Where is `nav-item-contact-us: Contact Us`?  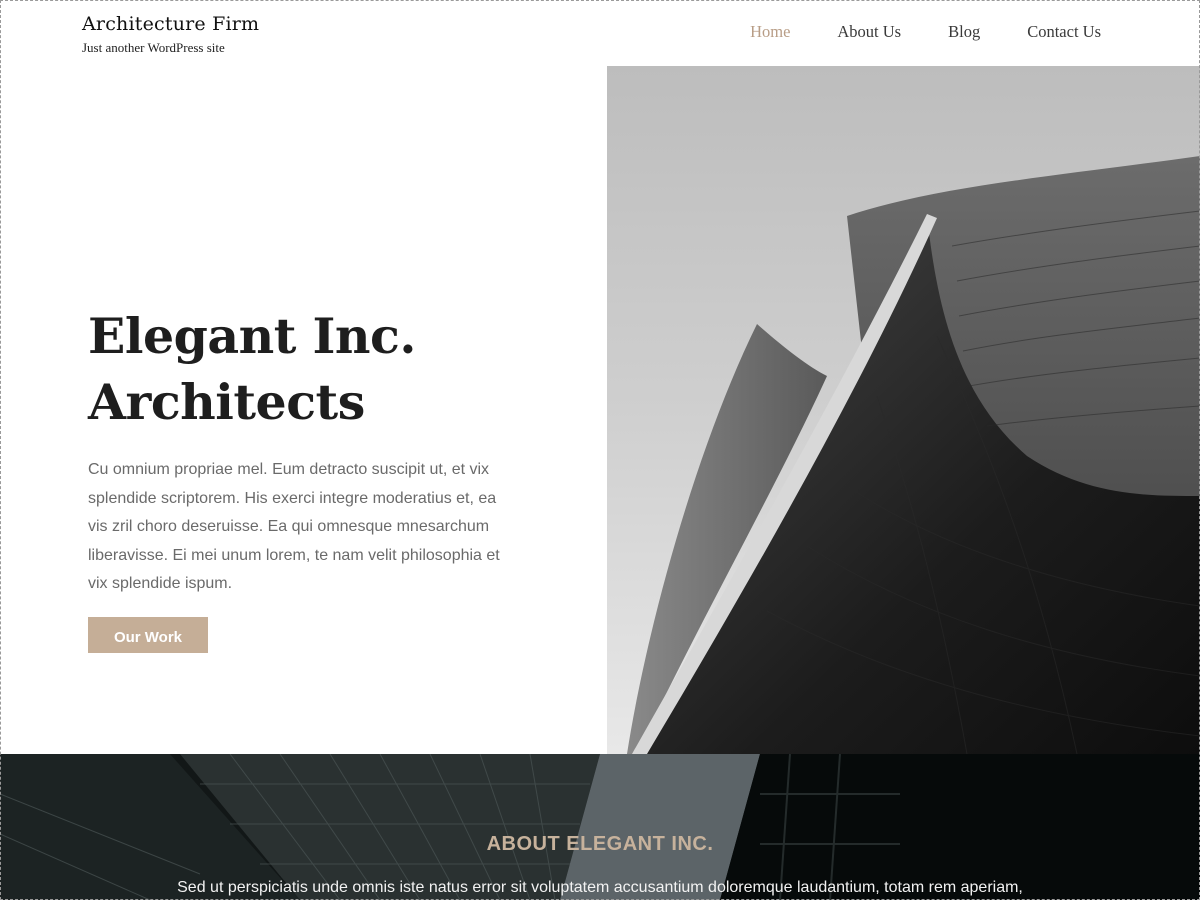 nav-item-contact-us: Contact Us is located at coordinates (1064, 32).